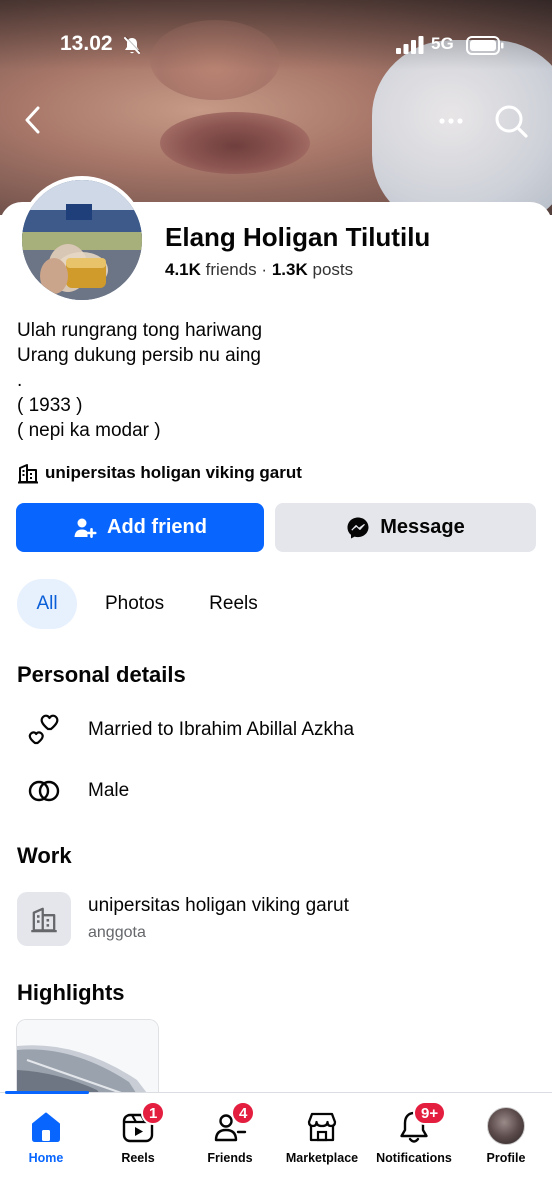 This screenshot has width=552, height=1200. What do you see at coordinates (276, 45) in the screenshot?
I see `status-bar: 13.02 5G` at bounding box center [276, 45].